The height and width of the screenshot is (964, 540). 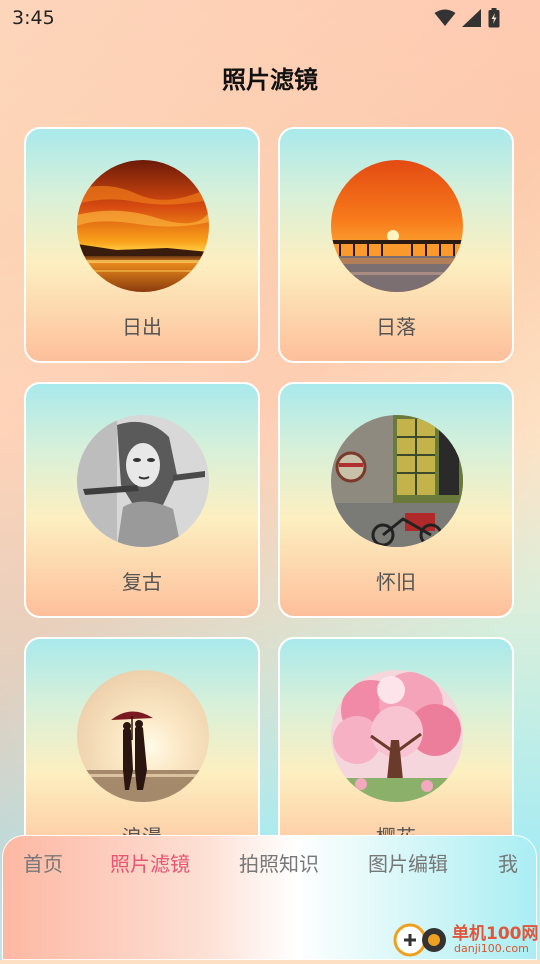 I want to click on filter-card-vintage: 复古, so click(x=142, y=500).